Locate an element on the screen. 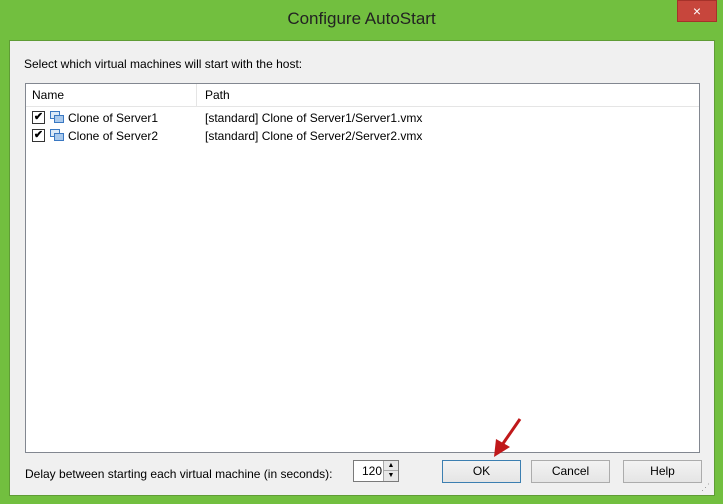 This screenshot has width=723, height=504. delay-value: 120 is located at coordinates (368, 471).